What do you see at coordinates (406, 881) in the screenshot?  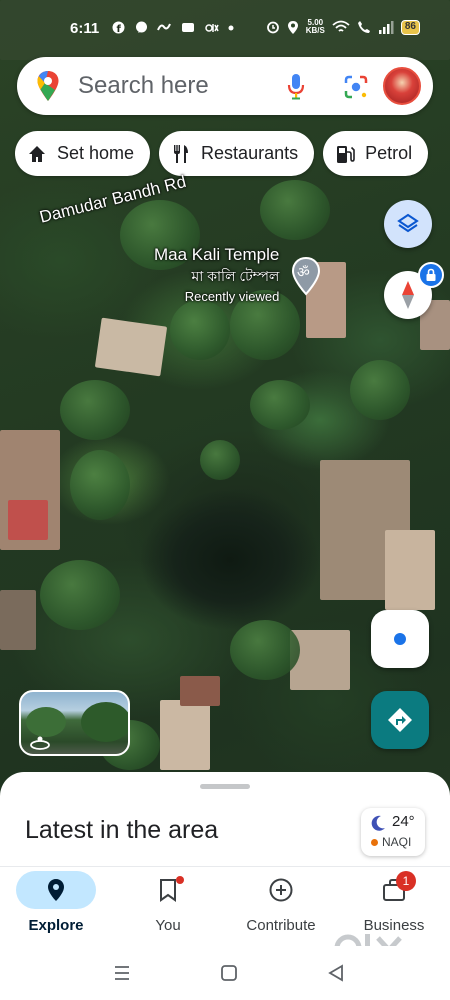 I see `business-count-badge: 1` at bounding box center [406, 881].